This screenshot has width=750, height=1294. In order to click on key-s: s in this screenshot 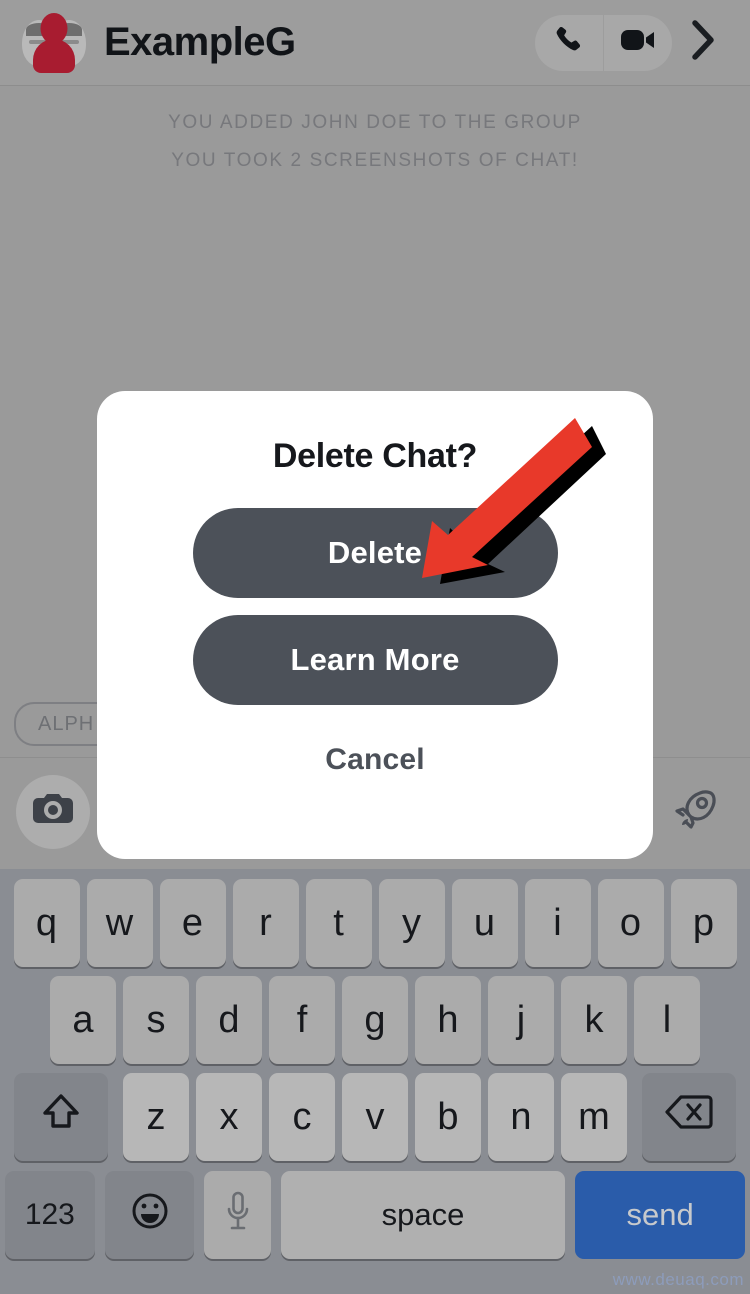, I will do `click(156, 1020)`.